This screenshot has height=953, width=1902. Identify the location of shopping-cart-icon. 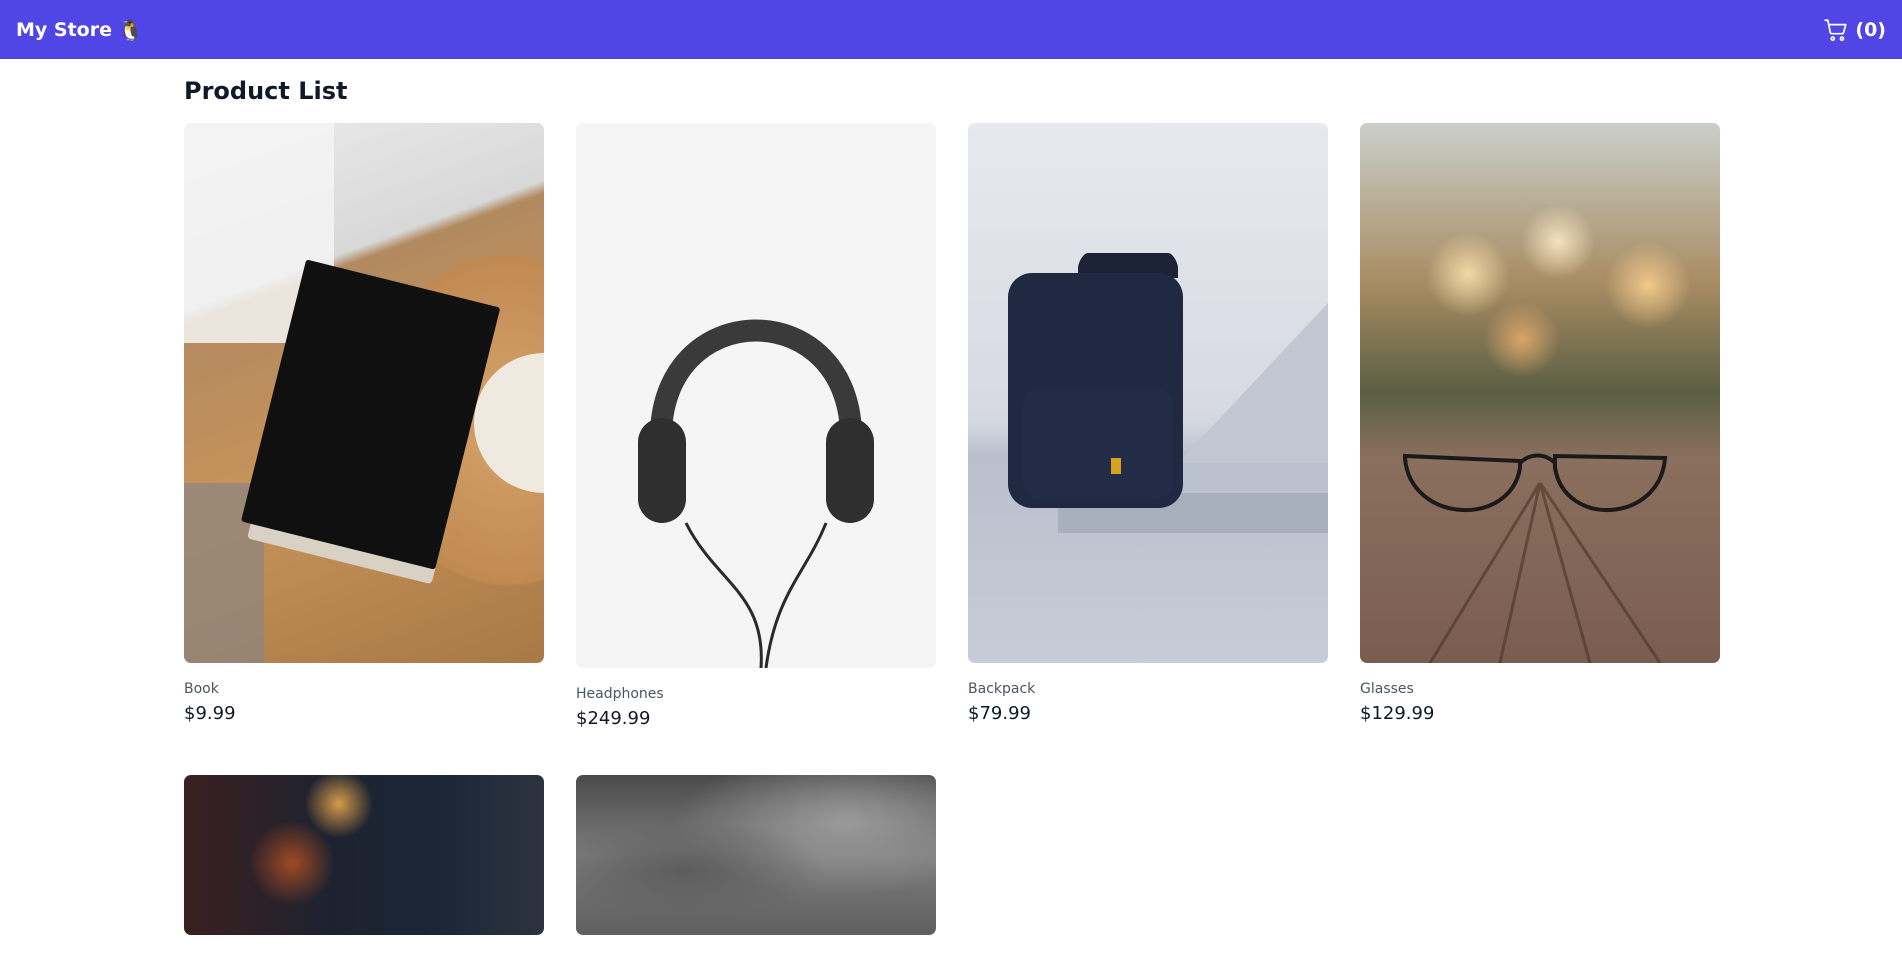
(1836, 29).